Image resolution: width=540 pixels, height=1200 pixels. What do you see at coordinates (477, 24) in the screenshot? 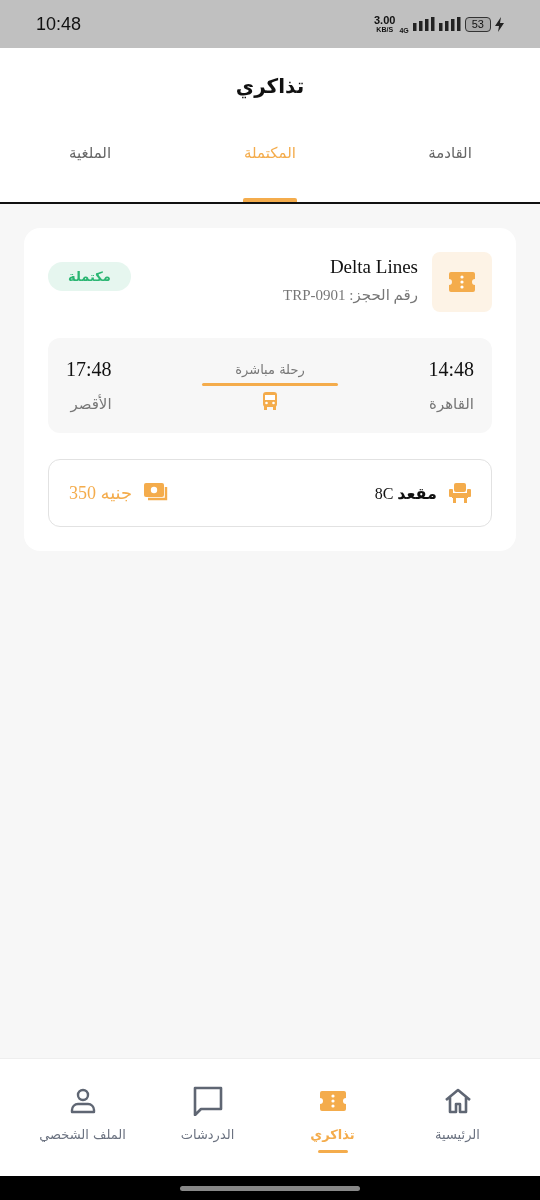
I see `battery-level: 53` at bounding box center [477, 24].